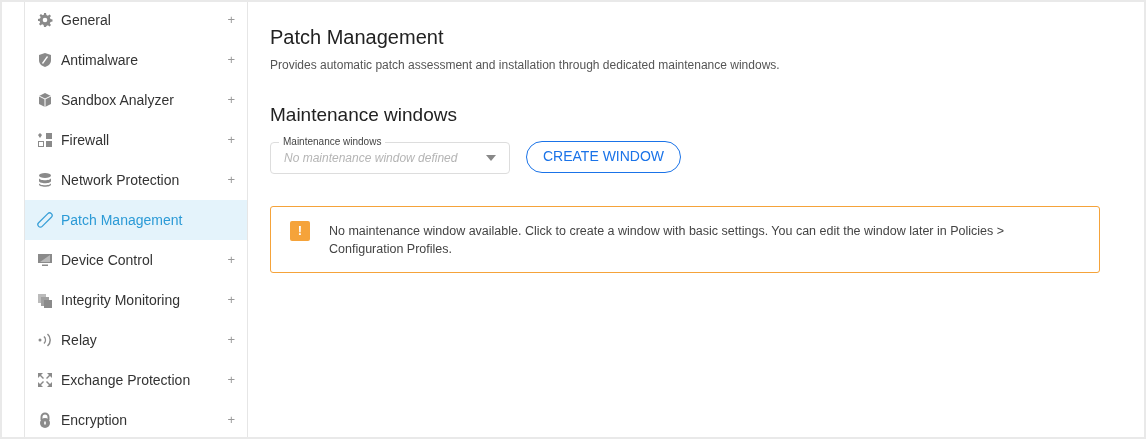  Describe the element at coordinates (357, 37) in the screenshot. I see `page-title: Patch Management` at that location.